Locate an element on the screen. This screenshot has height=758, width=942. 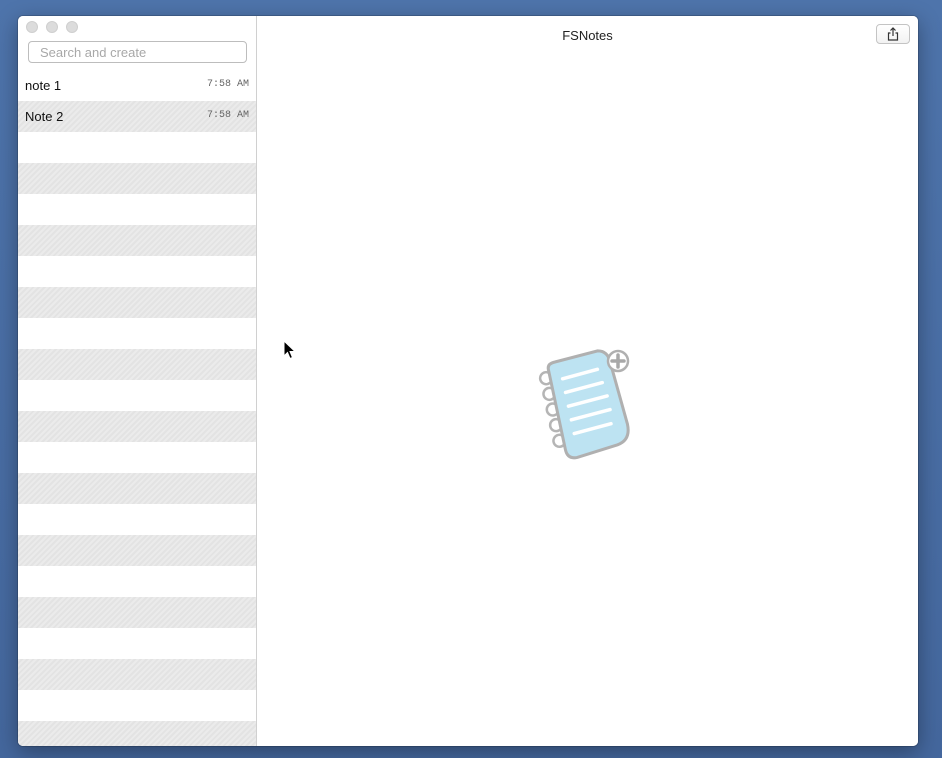
list-item: note 1 7:58 AM is located at coordinates (137, 85).